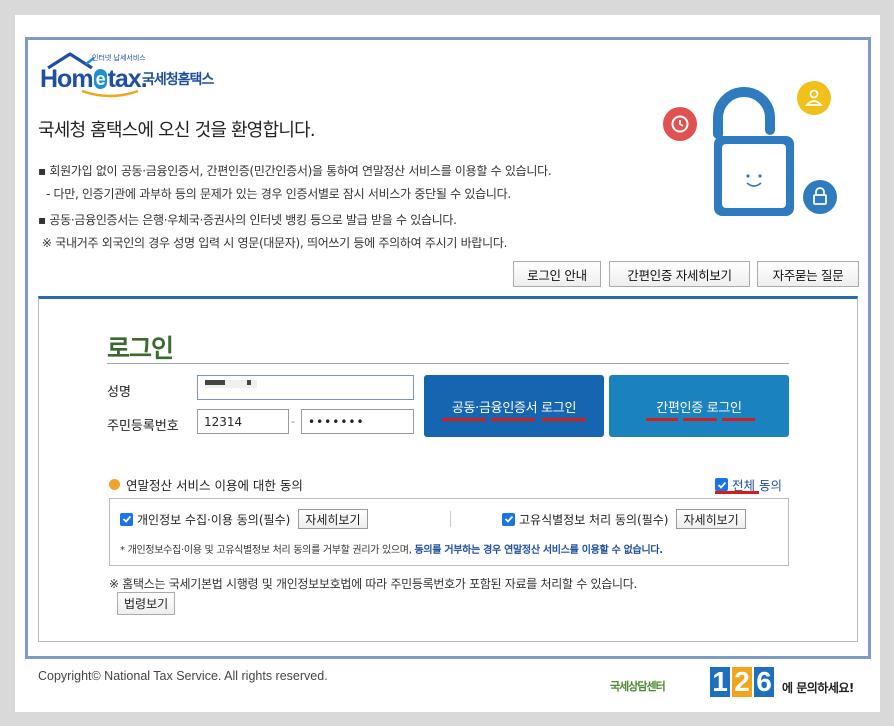 This screenshot has width=894, height=726. Describe the element at coordinates (508, 519) in the screenshot. I see `unique-id-agree-checkbox` at that location.